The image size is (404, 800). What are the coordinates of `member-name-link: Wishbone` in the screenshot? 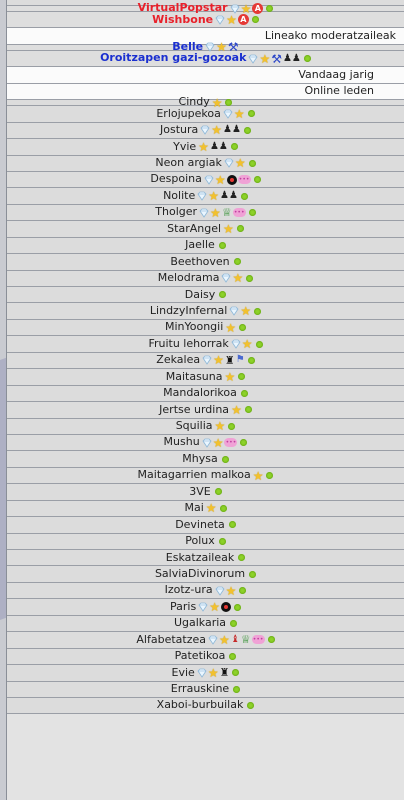 It's located at (182, 20).